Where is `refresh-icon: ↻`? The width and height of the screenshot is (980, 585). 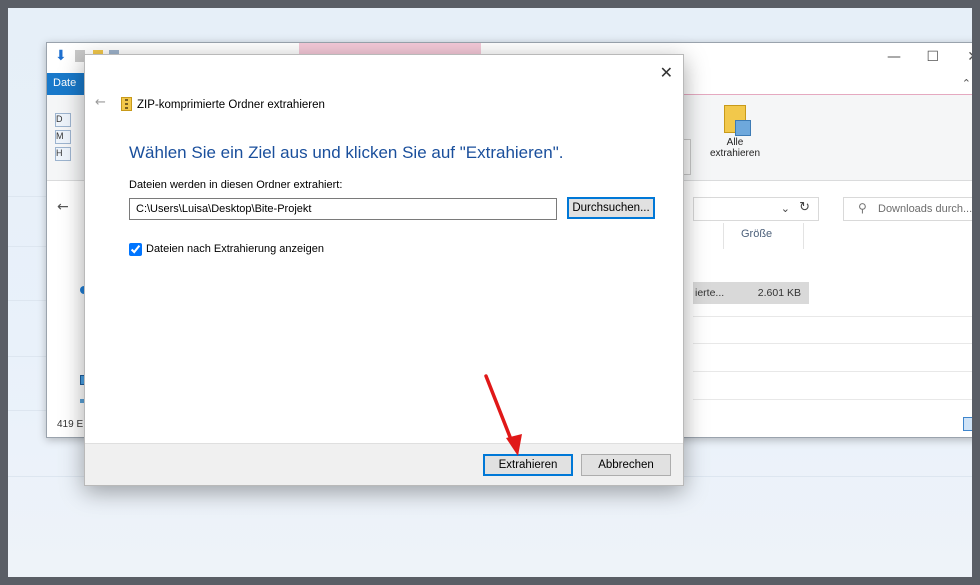
refresh-icon: ↻ is located at coordinates (804, 207).